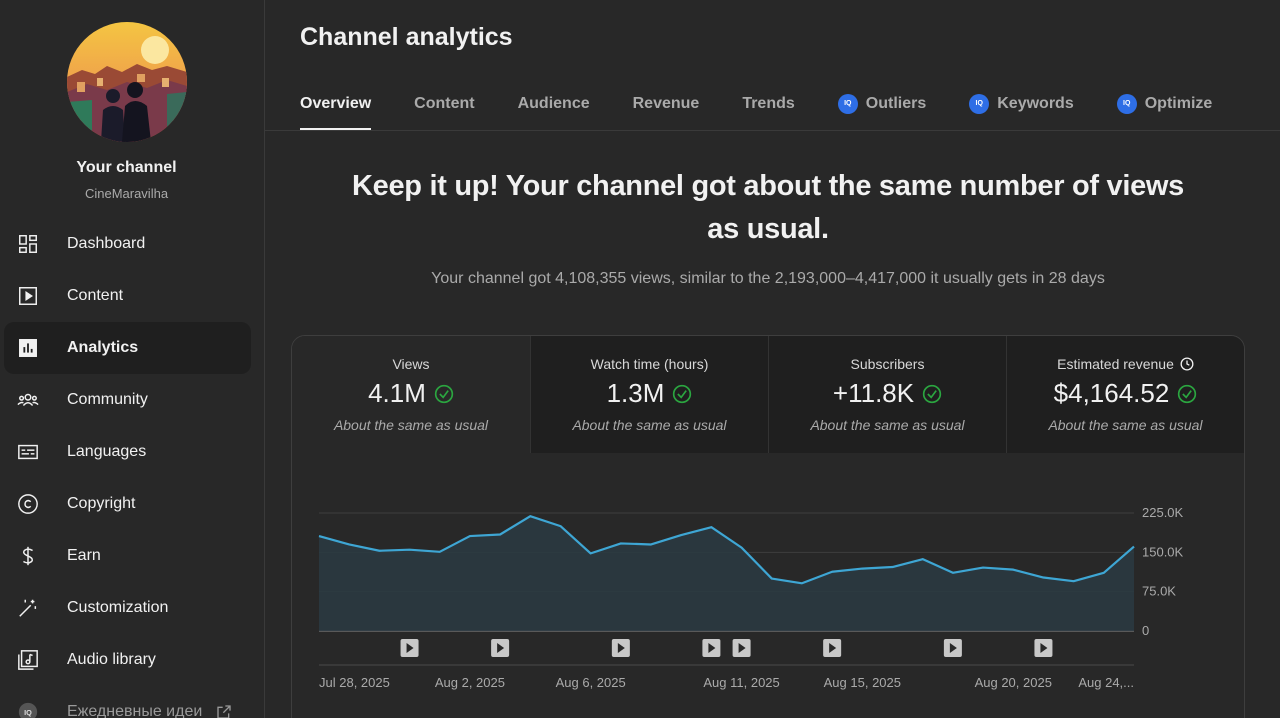 This screenshot has width=1280, height=718. What do you see at coordinates (1187, 364) in the screenshot?
I see `clock-icon` at bounding box center [1187, 364].